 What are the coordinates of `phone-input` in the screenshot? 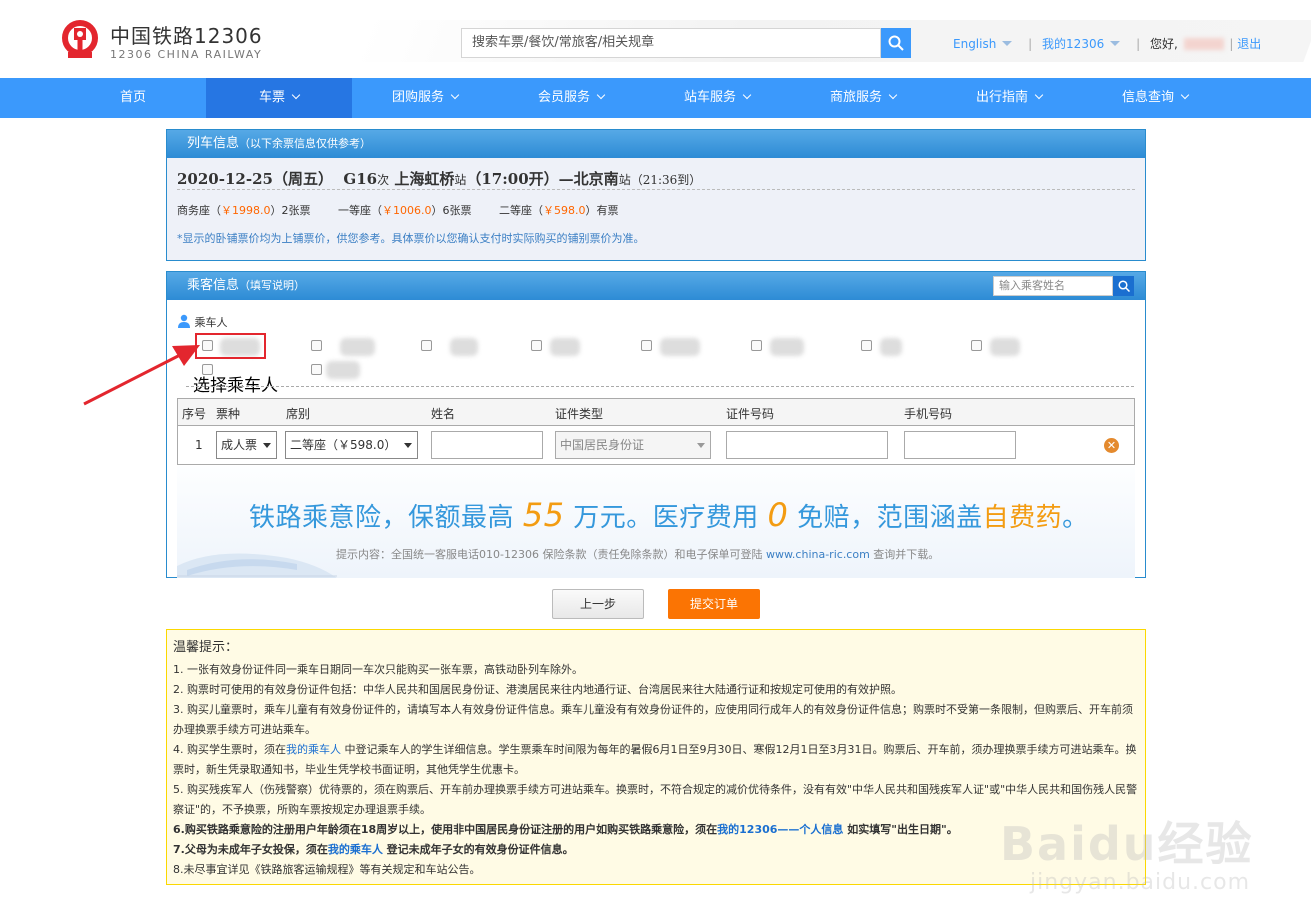 It's located at (960, 445).